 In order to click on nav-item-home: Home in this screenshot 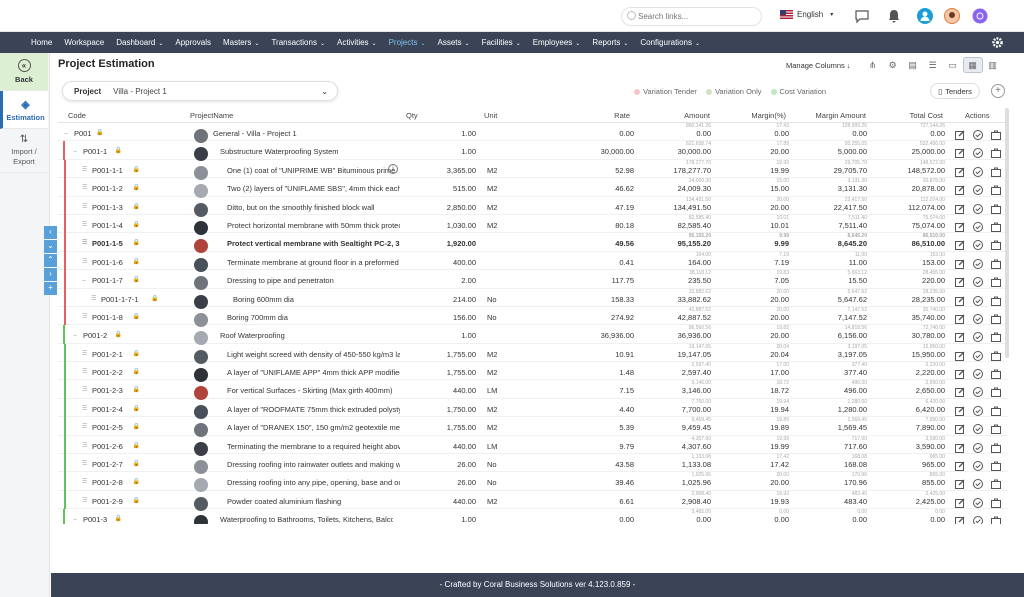, I will do `click(41, 42)`.